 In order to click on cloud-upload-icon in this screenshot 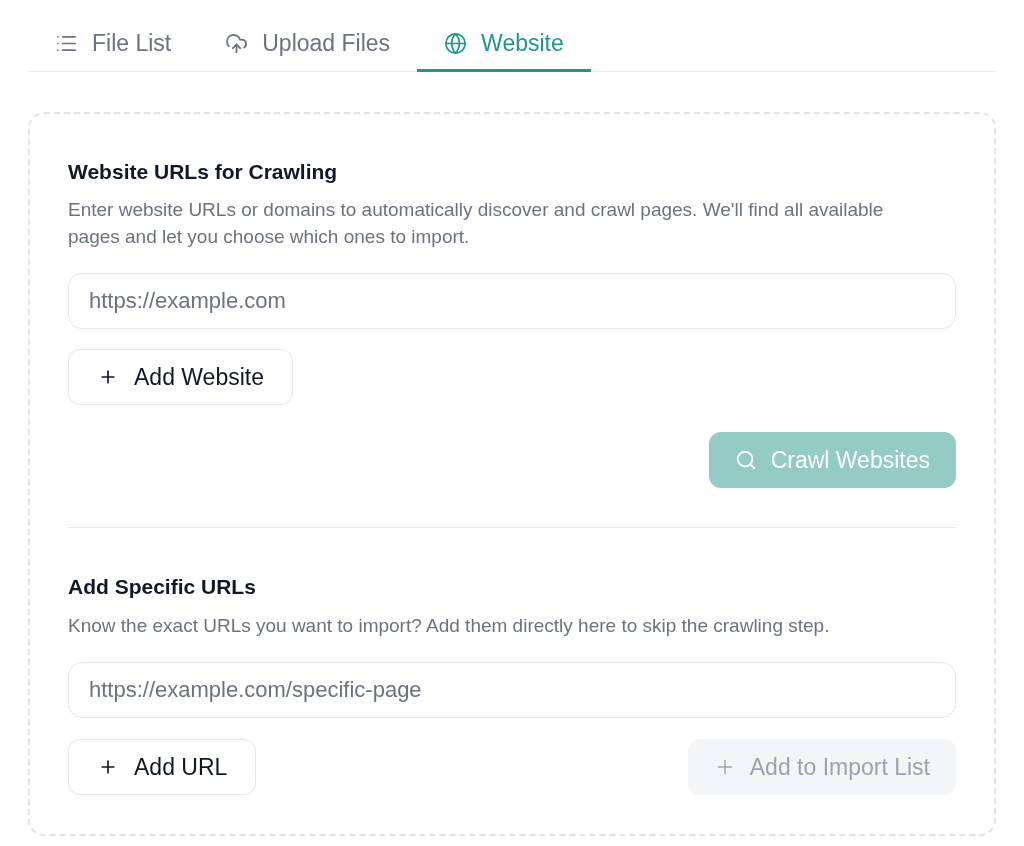, I will do `click(237, 43)`.